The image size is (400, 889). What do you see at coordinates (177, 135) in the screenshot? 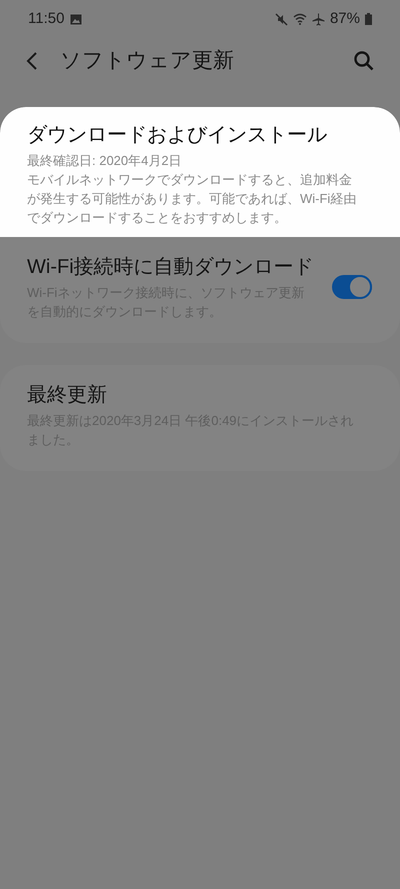
I see `item-title: ダウンロードおよびインストール` at bounding box center [177, 135].